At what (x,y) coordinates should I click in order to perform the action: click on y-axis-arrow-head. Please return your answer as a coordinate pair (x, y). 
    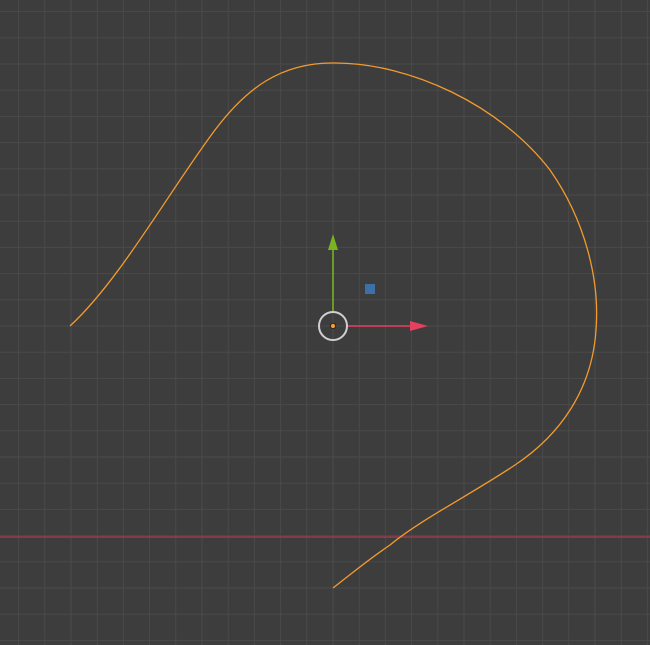
    Looking at the image, I should click on (333, 242).